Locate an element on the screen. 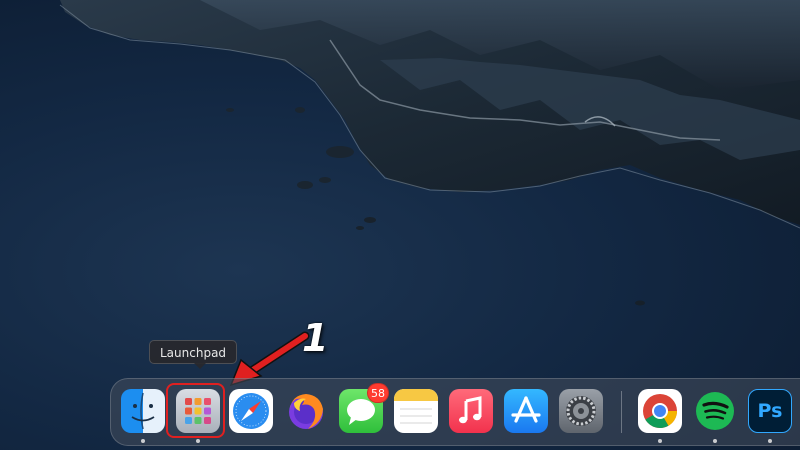 The image size is (800, 450). gear-icon is located at coordinates (581, 411).